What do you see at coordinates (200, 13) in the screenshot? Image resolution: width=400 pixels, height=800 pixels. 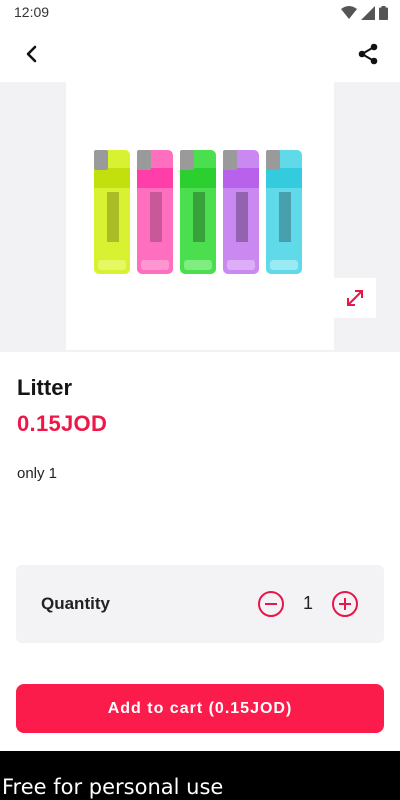 I see `status-bar: 12:09` at bounding box center [200, 13].